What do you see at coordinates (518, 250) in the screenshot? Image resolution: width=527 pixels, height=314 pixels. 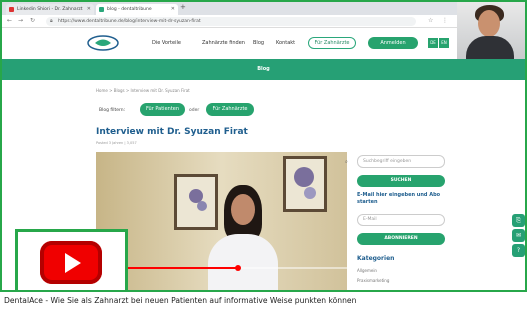 I see `side-help-icon: ?` at bounding box center [518, 250].